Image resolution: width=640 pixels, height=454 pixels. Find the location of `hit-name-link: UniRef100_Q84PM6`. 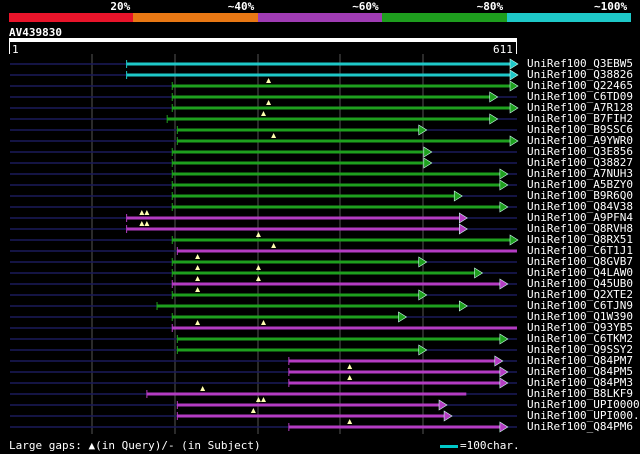

hit-name-link: UniRef100_Q84PM6 is located at coordinates (580, 426).